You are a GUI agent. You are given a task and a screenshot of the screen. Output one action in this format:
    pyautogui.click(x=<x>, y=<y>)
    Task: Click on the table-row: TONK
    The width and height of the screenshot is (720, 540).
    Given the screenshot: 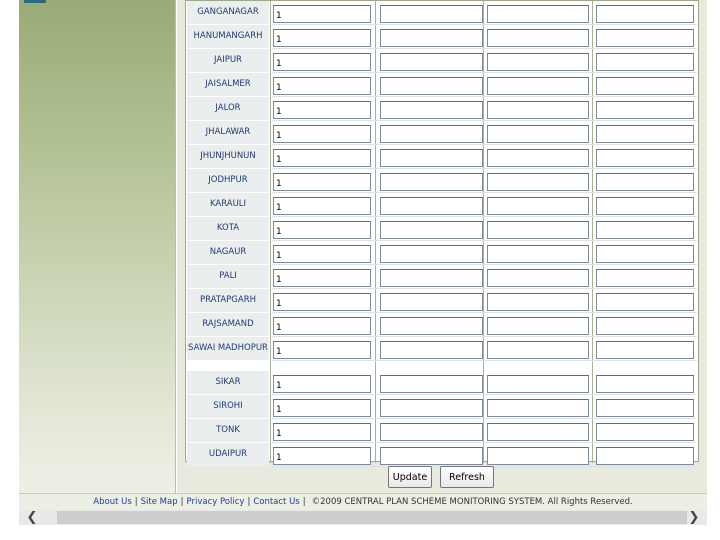 What is the action you would take?
    pyautogui.click(x=442, y=431)
    